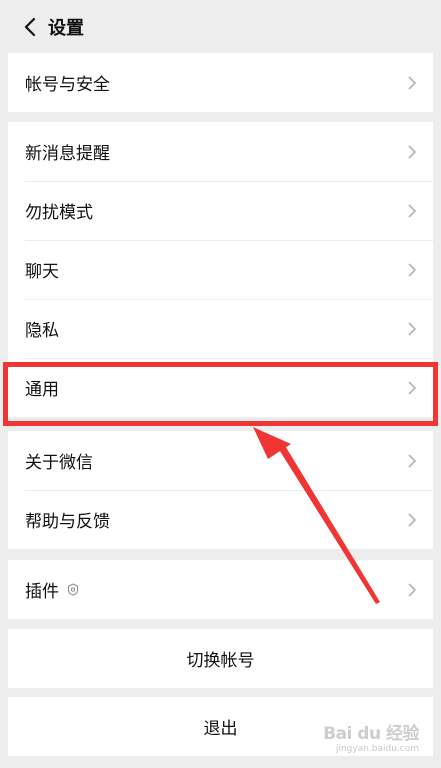 This screenshot has height=768, width=441. Describe the element at coordinates (220, 26) in the screenshot. I see `nav-header: 设置` at that location.